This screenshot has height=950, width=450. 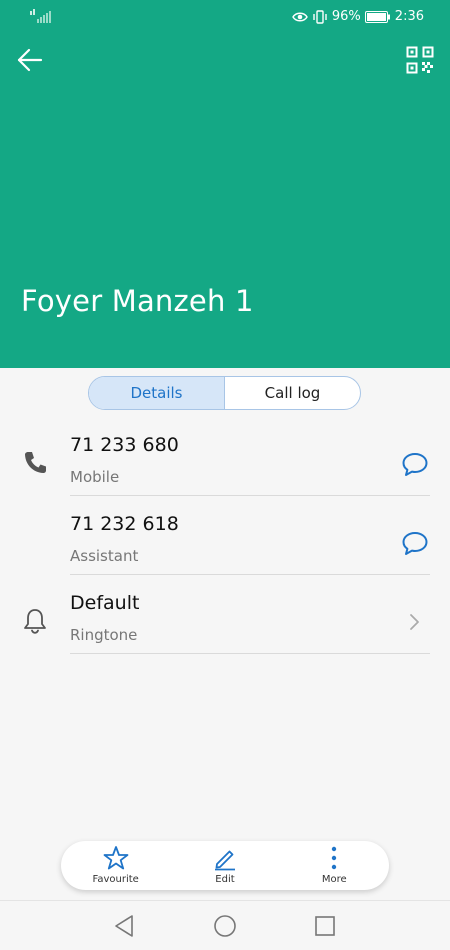 What do you see at coordinates (225, 17) in the screenshot?
I see `status-bar: 96% 2:36` at bounding box center [225, 17].